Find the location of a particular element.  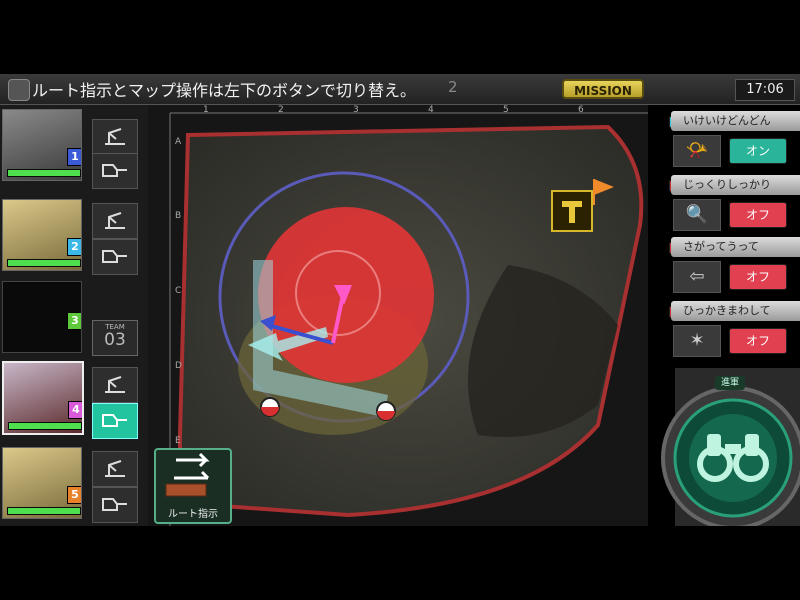

tactic-row-1: いけいけどんどん 📯 オン is located at coordinates (732, 140).